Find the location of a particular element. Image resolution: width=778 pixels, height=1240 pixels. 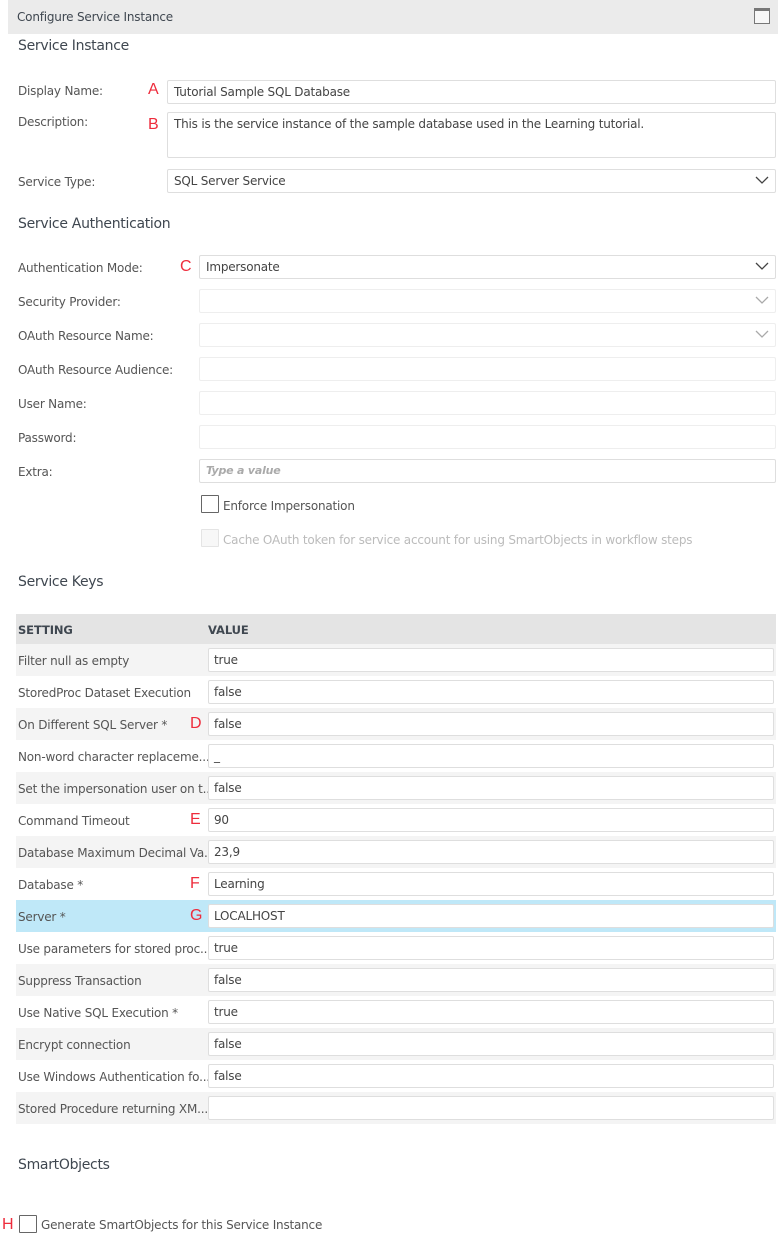

setting-value-input: _ is located at coordinates (491, 756).